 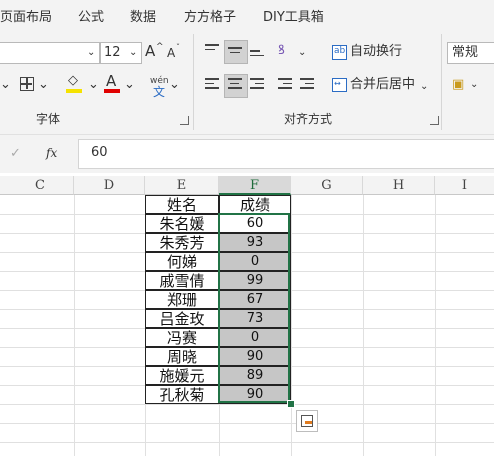 I want to click on font-name-select: ⌄, so click(x=50, y=53).